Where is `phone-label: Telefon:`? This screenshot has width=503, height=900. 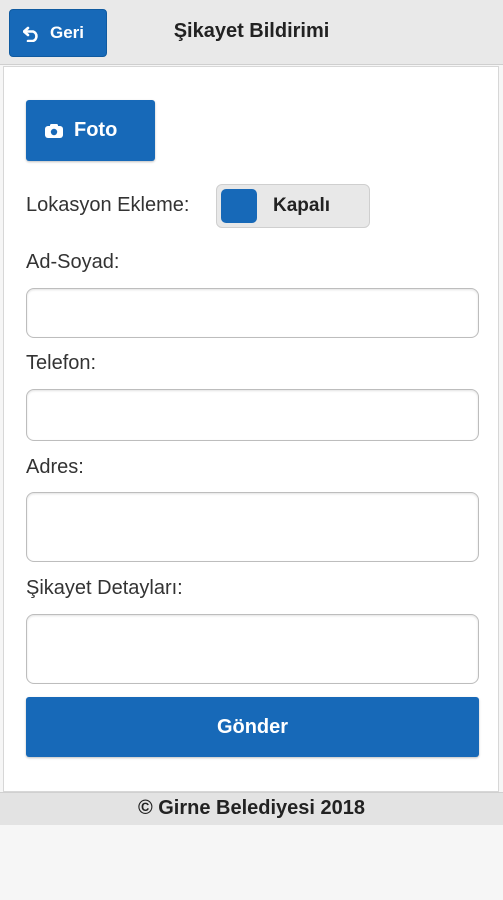
phone-label: Telefon: is located at coordinates (61, 363).